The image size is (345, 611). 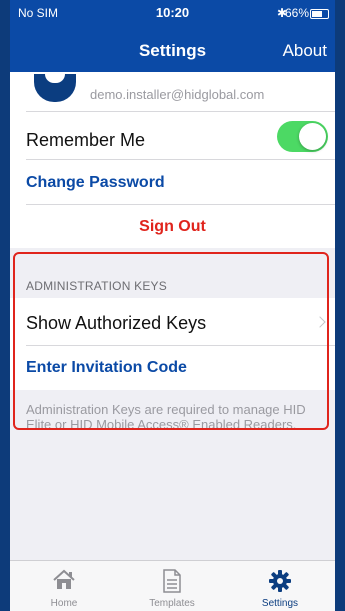 What do you see at coordinates (312, 136) in the screenshot?
I see `toggle-knob` at bounding box center [312, 136].